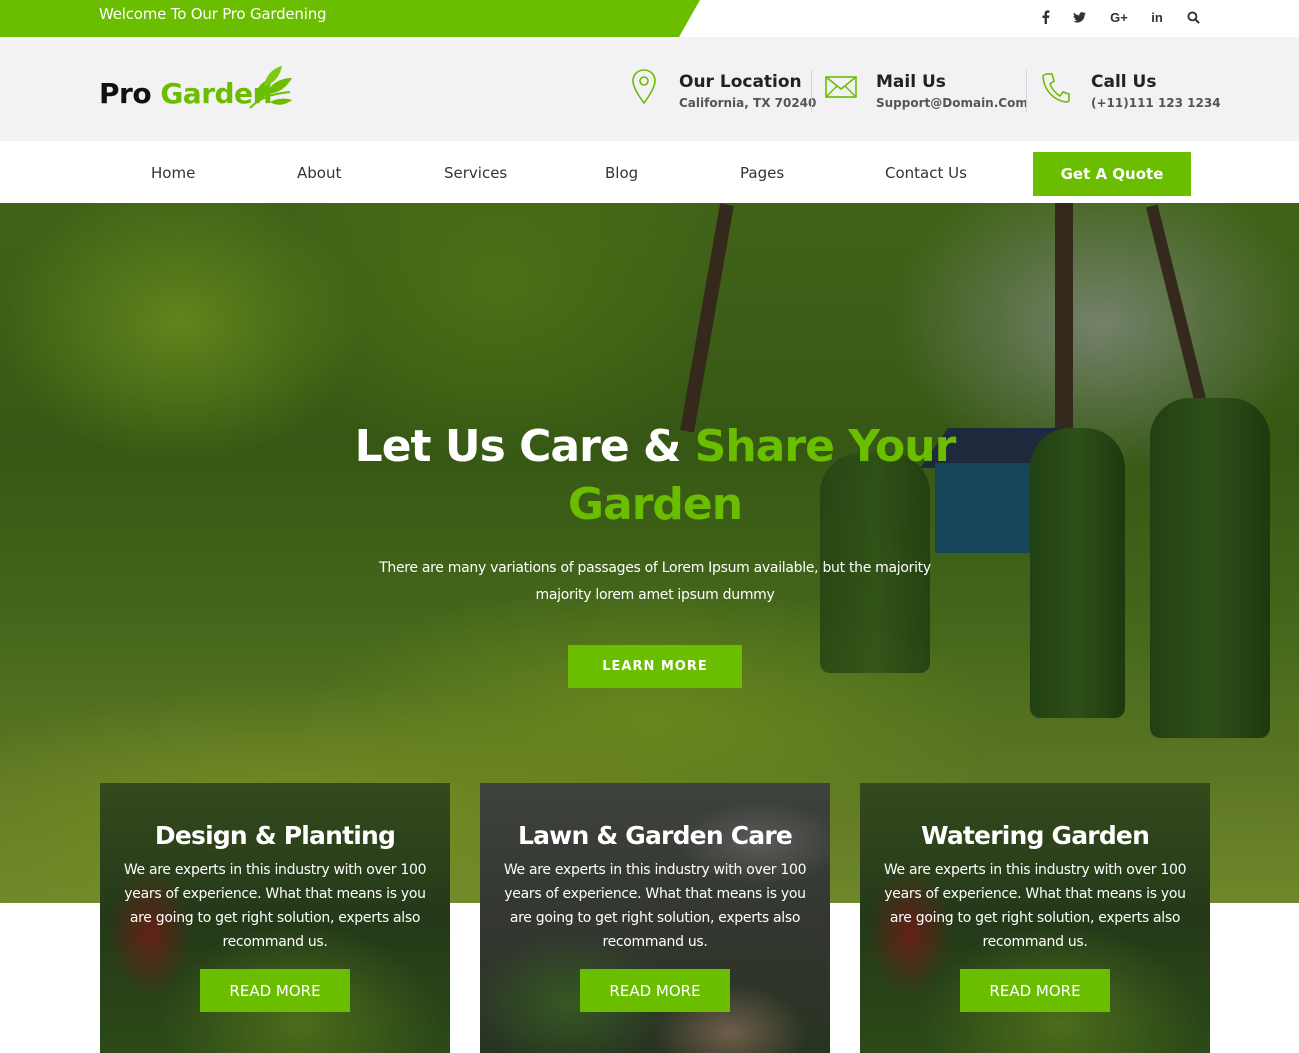  What do you see at coordinates (1112, 174) in the screenshot?
I see `get-a-quote-button: Get A Quote` at bounding box center [1112, 174].